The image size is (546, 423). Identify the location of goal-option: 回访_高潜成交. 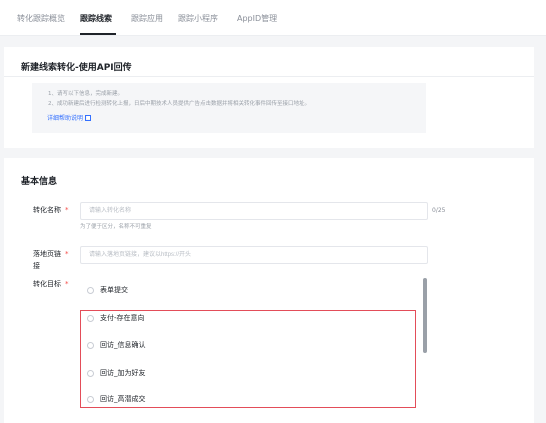
(250, 399).